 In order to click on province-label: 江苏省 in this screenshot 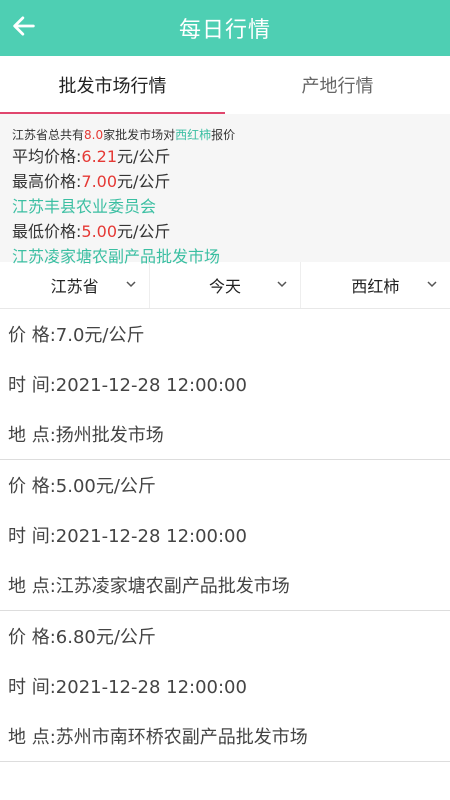, I will do `click(74, 286)`.